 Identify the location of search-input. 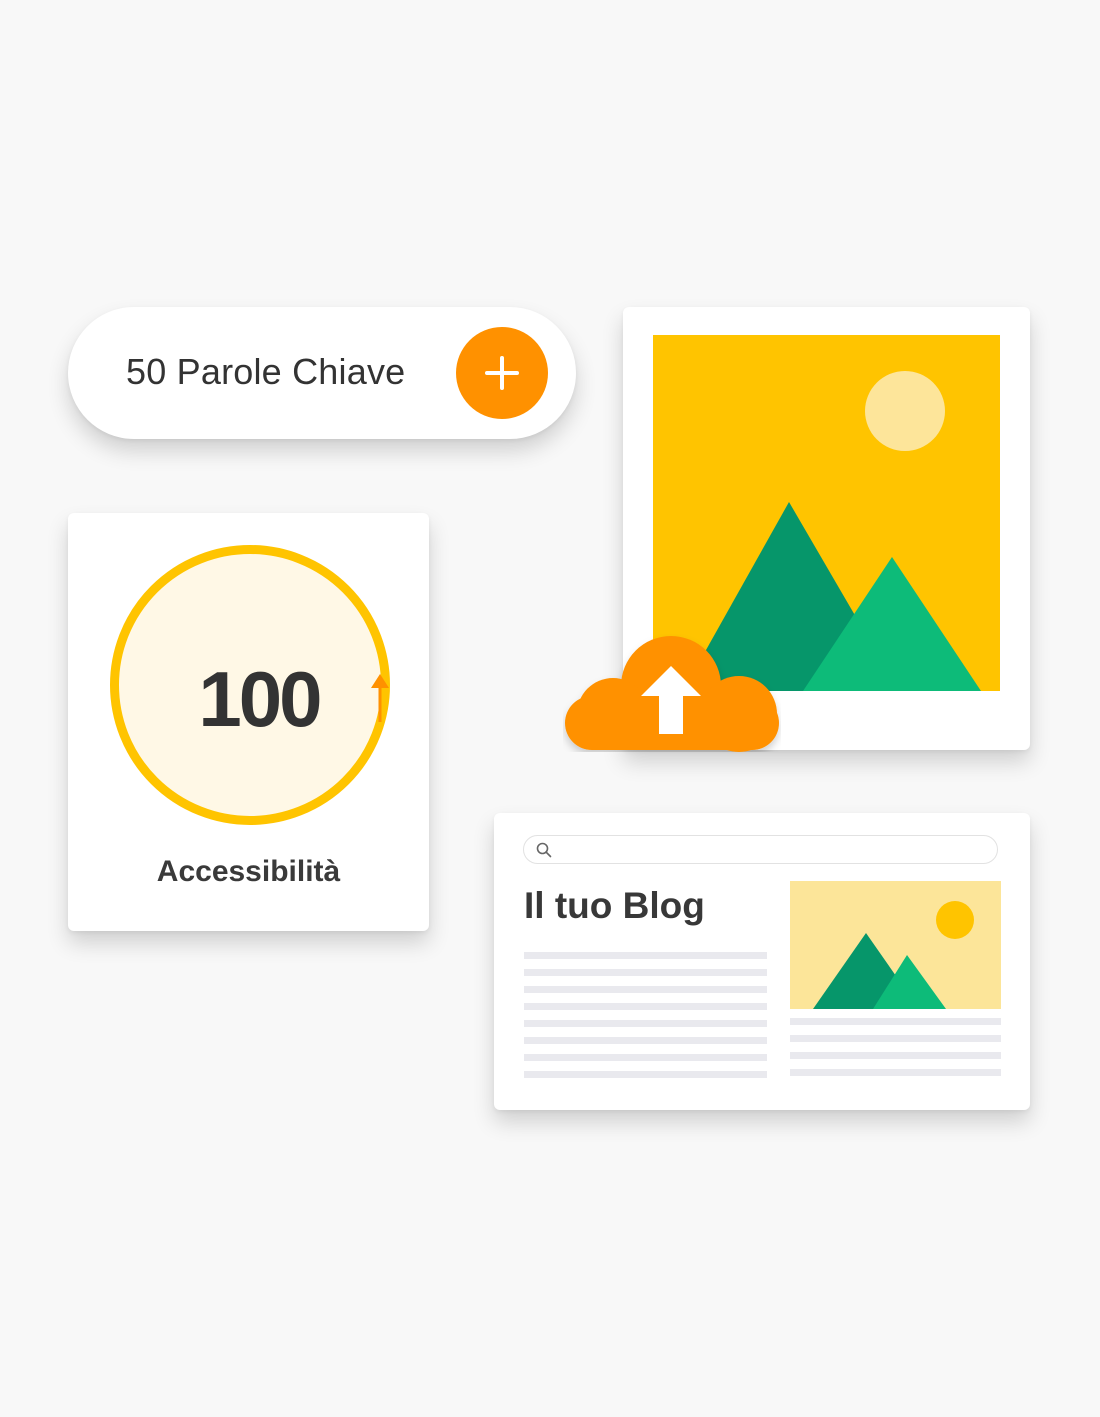
(760, 849).